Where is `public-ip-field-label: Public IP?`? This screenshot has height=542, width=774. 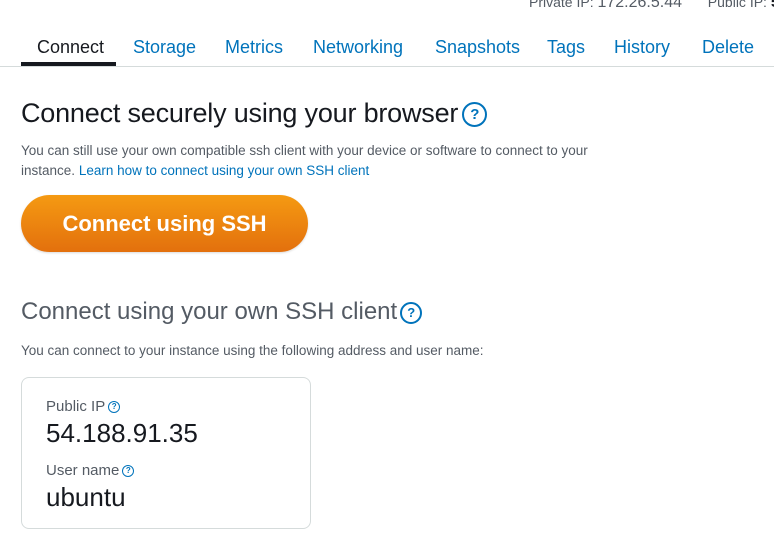 public-ip-field-label: Public IP? is located at coordinates (83, 406).